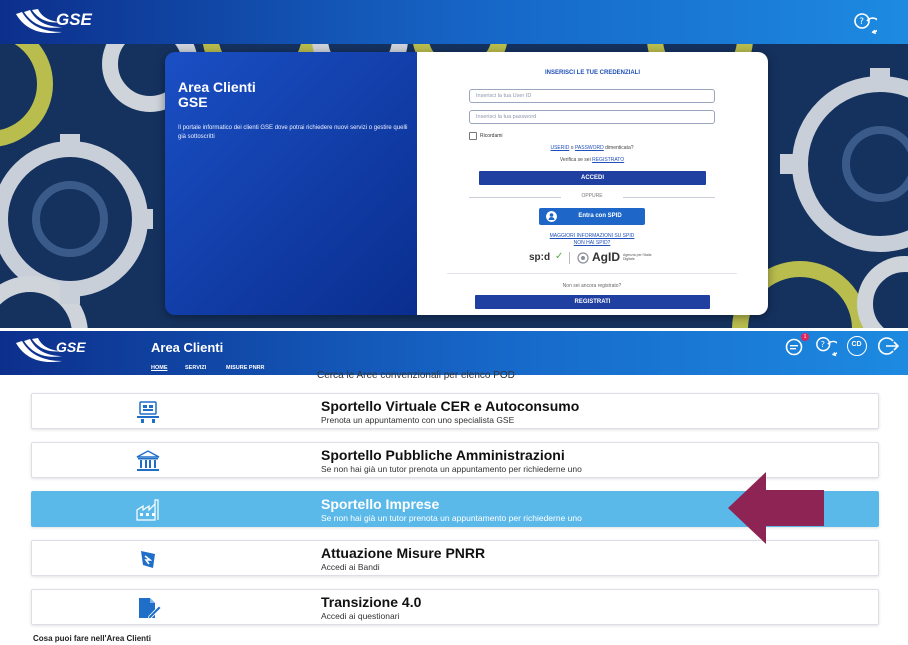  I want to click on forgot-userid-link: USERID, so click(559, 148).